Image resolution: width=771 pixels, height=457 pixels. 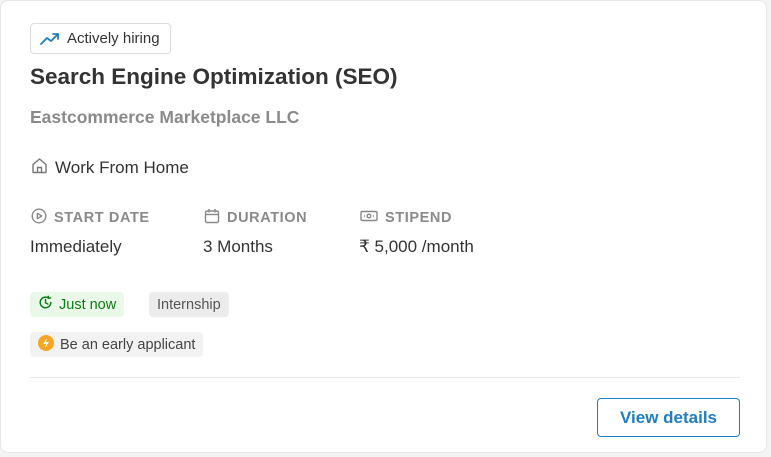 What do you see at coordinates (39, 218) in the screenshot?
I see `play-circle-icon` at bounding box center [39, 218].